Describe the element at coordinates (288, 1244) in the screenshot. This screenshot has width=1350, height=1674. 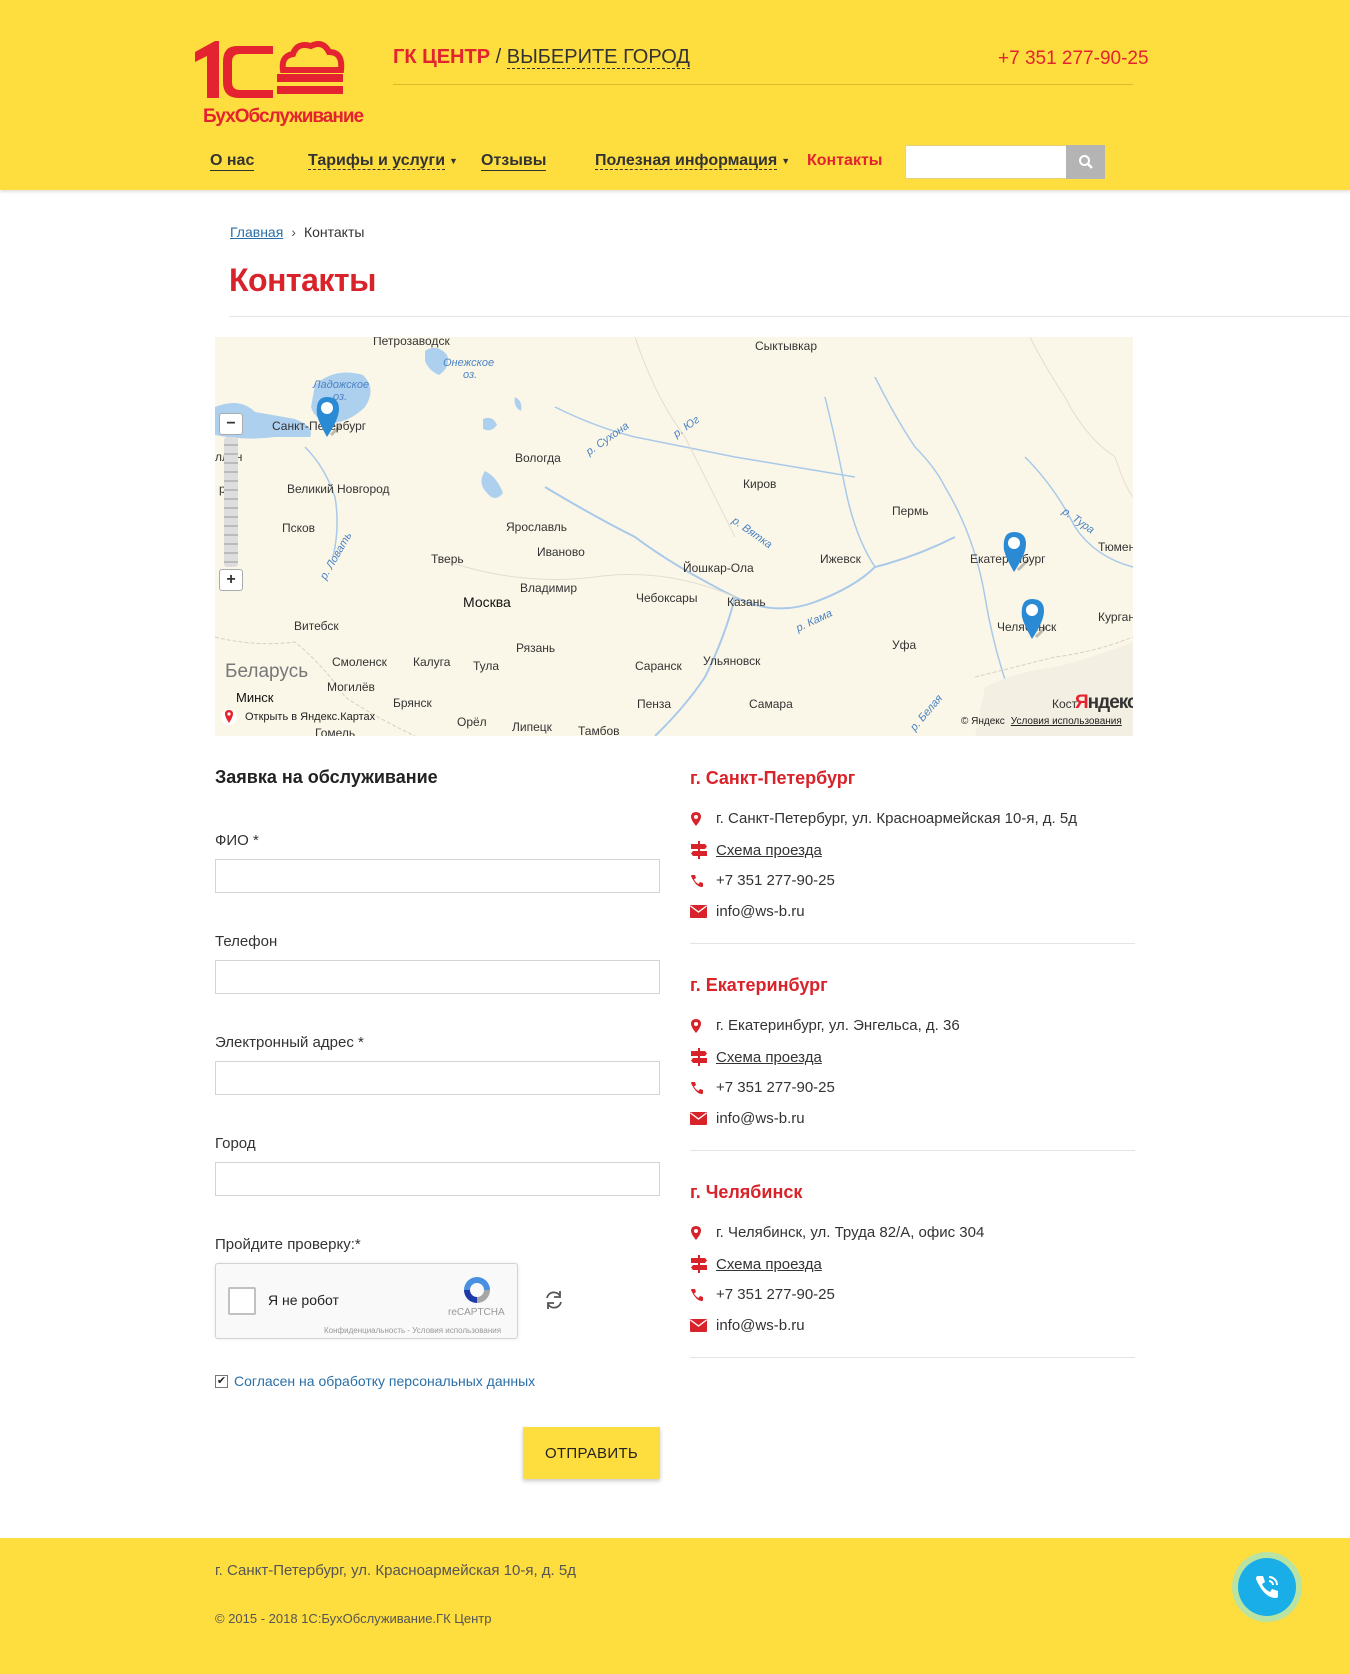
I see `captcha-label: Пройдите проверку:*` at that location.